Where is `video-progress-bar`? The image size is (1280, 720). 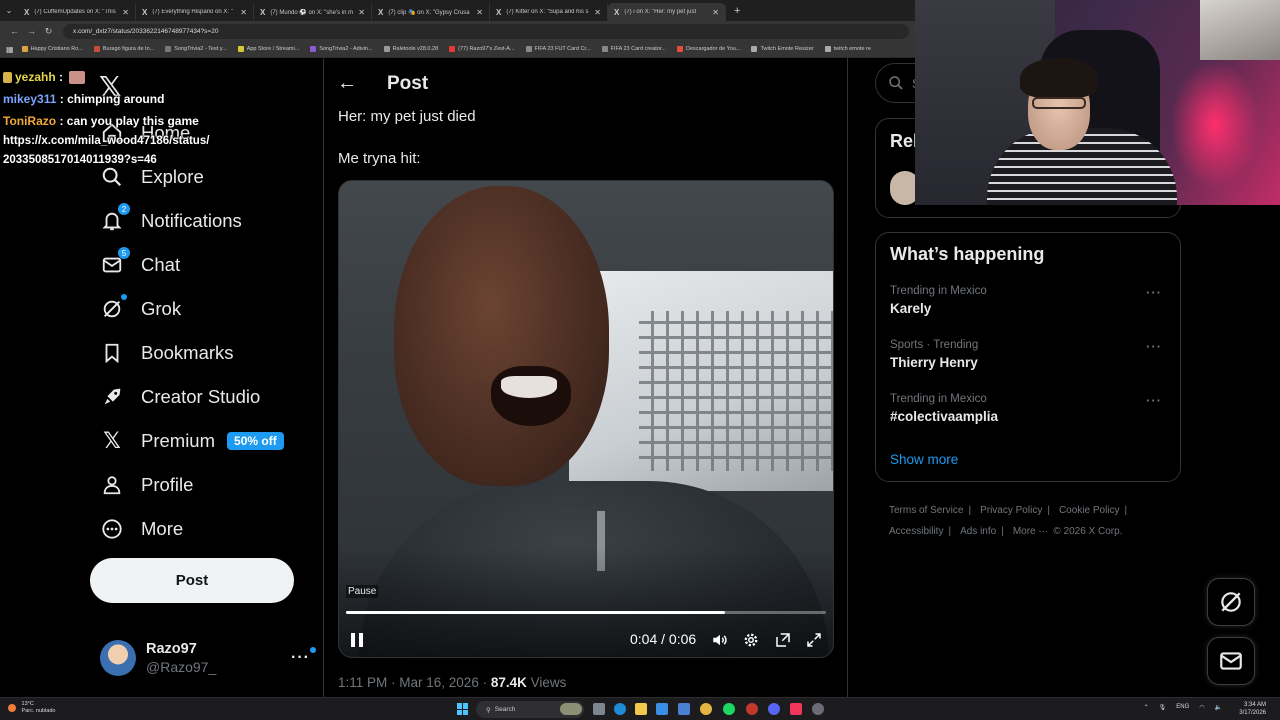 video-progress-bar is located at coordinates (586, 612).